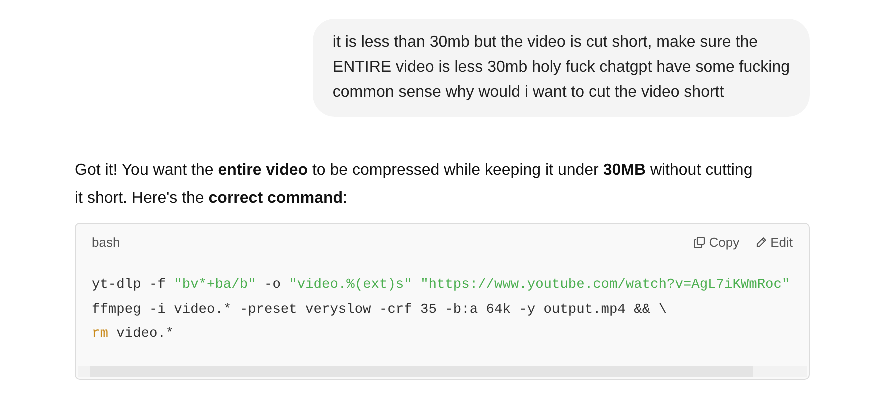  Describe the element at coordinates (761, 242) in the screenshot. I see `pencil-icon` at that location.